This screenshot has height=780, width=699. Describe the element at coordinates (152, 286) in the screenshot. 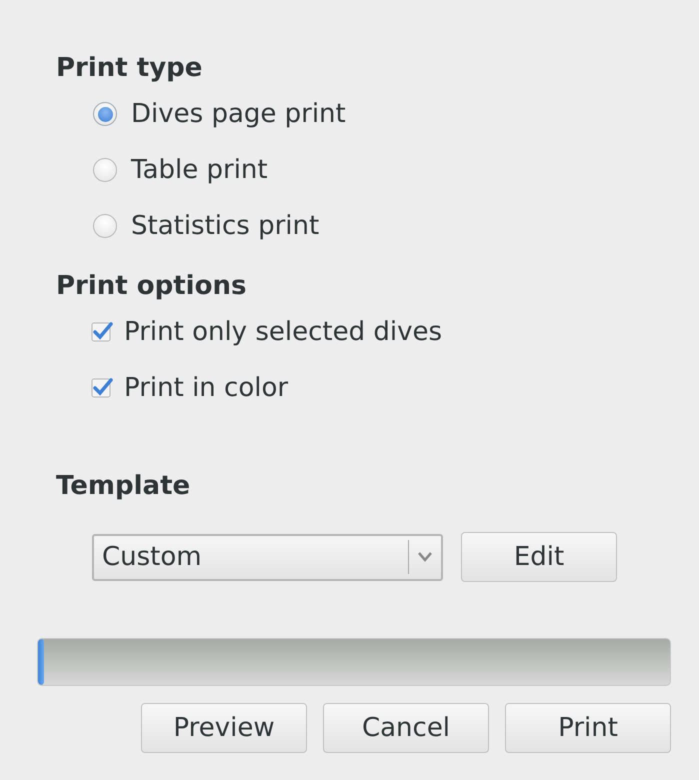

I see `section-heading: Print options` at that location.